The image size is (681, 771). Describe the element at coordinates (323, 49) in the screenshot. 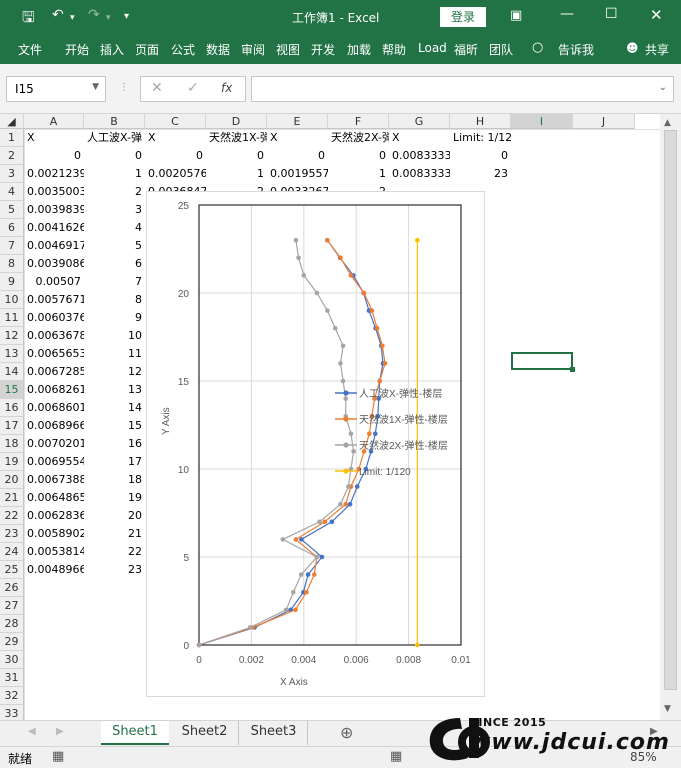

I see `tab-developer: 开发` at that location.